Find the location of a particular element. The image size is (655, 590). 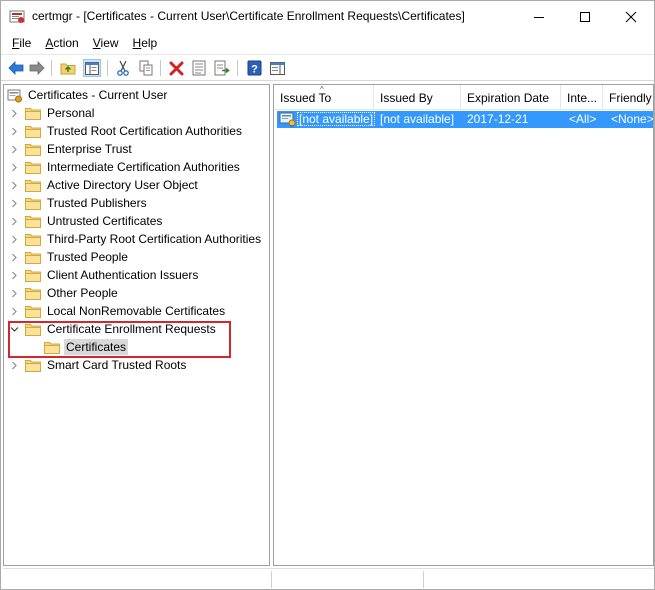

maximize-icon is located at coordinates (585, 16).